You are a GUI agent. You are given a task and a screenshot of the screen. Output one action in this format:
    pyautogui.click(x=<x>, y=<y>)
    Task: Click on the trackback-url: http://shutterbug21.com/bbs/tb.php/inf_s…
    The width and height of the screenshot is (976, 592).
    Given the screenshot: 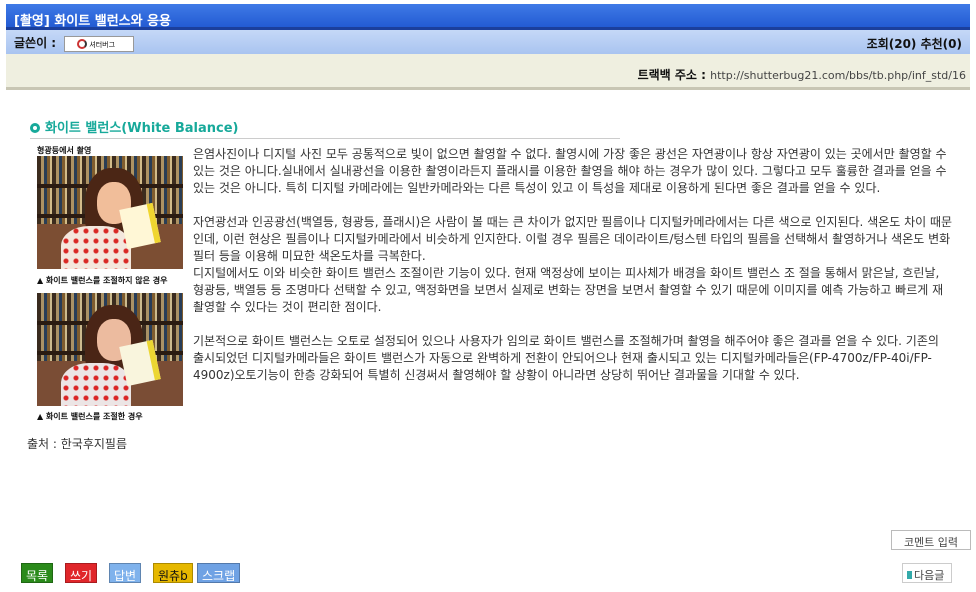 What is the action you would take?
    pyautogui.click(x=838, y=75)
    